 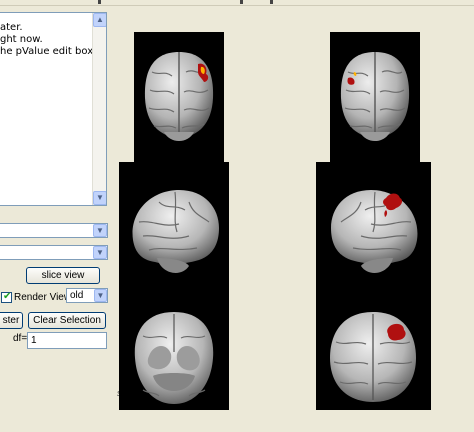 What do you see at coordinates (373, 234) in the screenshot?
I see `brain-view-right-lateral` at bounding box center [373, 234].